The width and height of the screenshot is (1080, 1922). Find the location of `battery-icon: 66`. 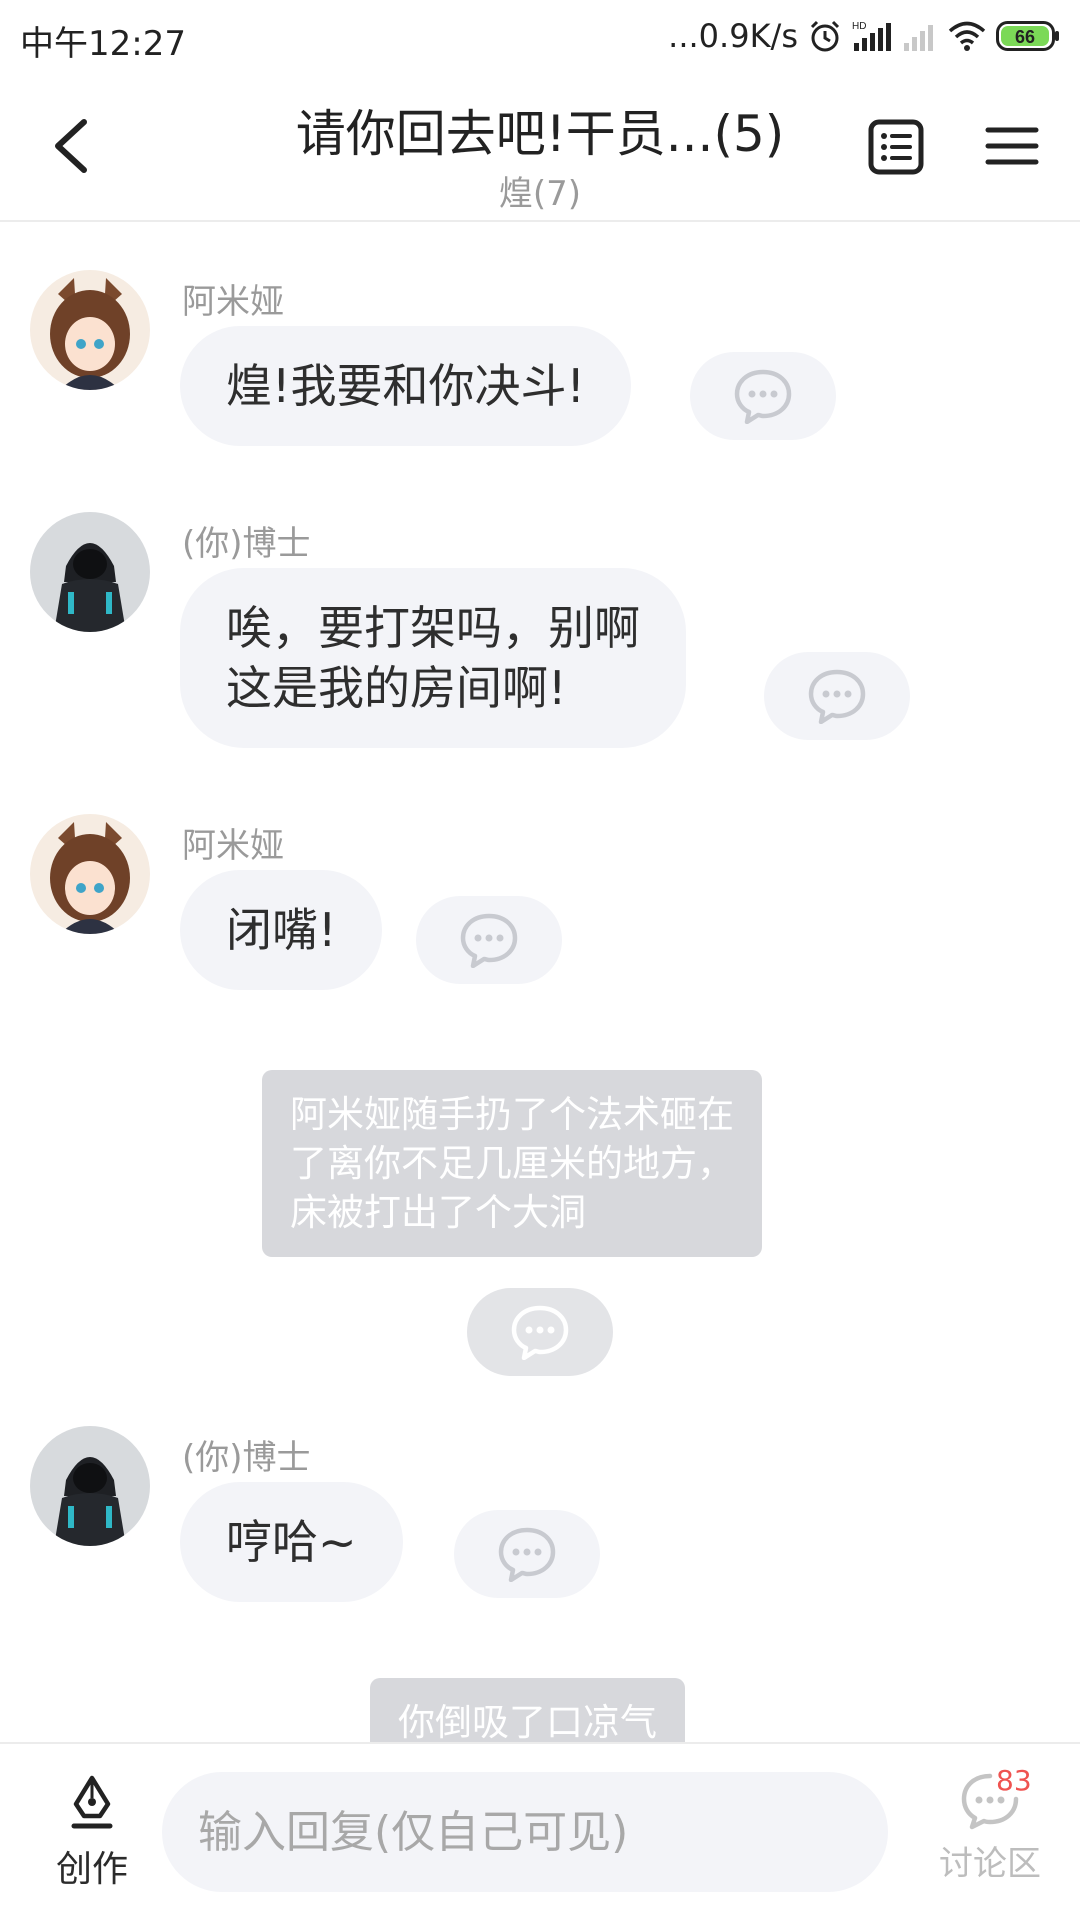

battery-icon: 66 is located at coordinates (1027, 36).